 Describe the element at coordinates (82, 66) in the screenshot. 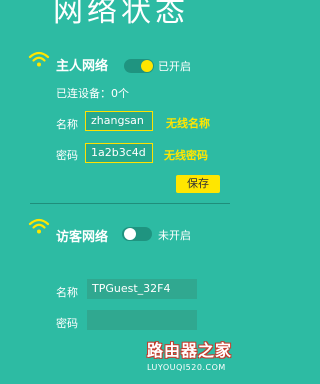

I see `host-network-title: 主人网络` at that location.